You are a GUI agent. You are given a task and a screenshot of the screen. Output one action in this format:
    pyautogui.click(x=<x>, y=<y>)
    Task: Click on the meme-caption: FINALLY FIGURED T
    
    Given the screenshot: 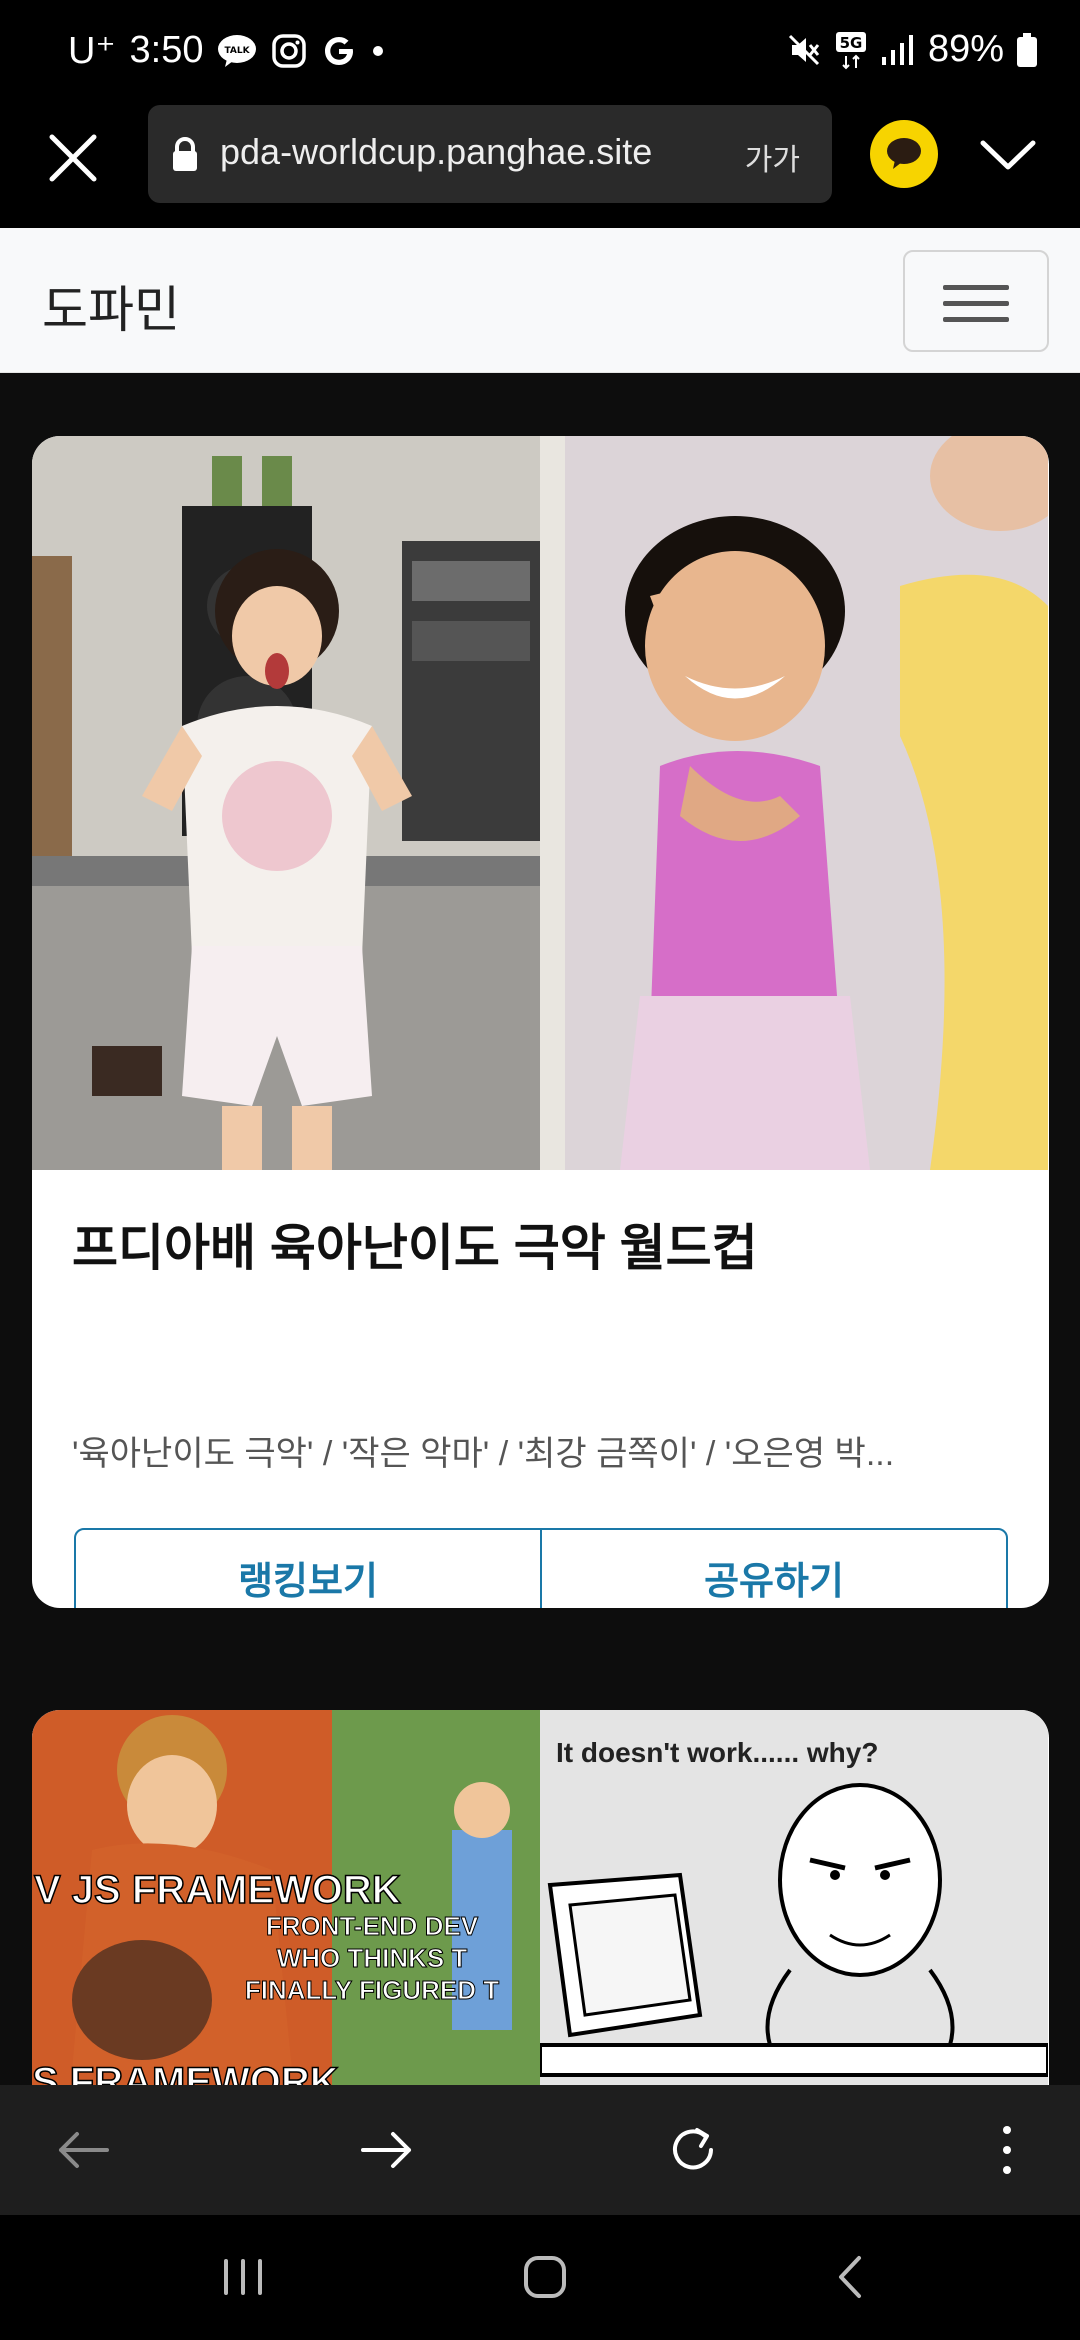 What is the action you would take?
    pyautogui.click(x=372, y=1990)
    